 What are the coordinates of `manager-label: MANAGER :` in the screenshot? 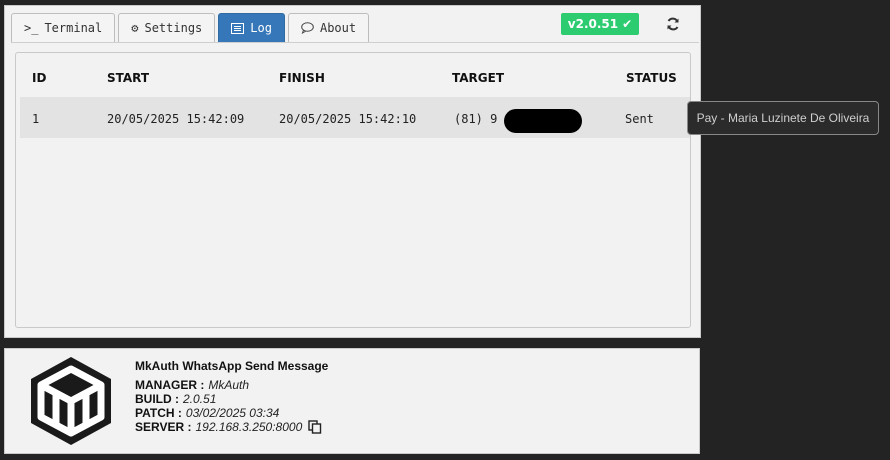 It's located at (170, 385).